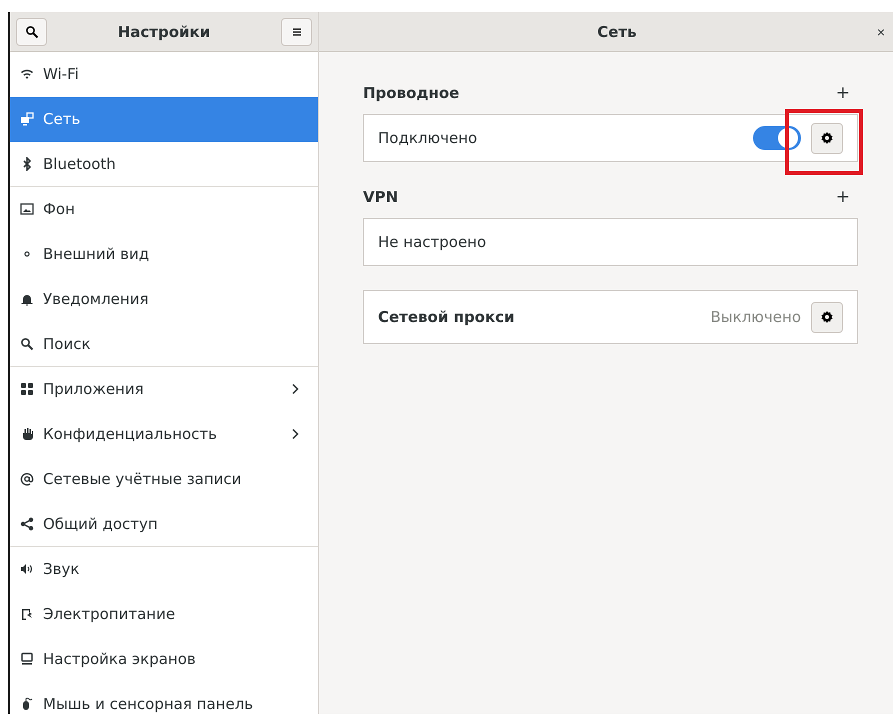 Image resolution: width=893 pixels, height=726 pixels. What do you see at coordinates (777, 138) in the screenshot?
I see `toggle-switch` at bounding box center [777, 138].